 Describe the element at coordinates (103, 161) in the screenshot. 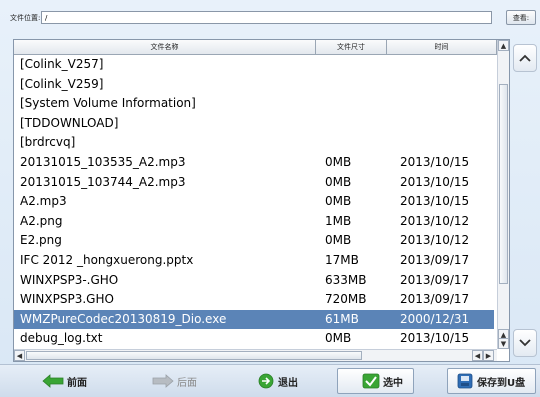

I see `file-name: 20131015_103535_A2.mp3` at that location.